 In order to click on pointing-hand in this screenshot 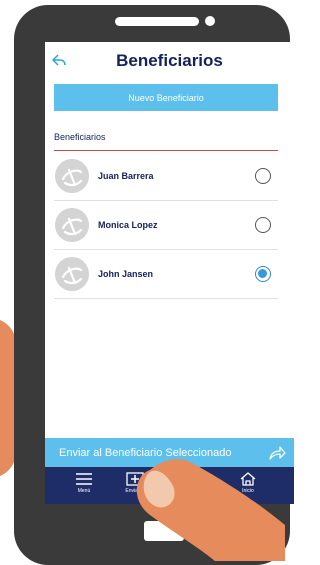, I will do `click(210, 510)`.